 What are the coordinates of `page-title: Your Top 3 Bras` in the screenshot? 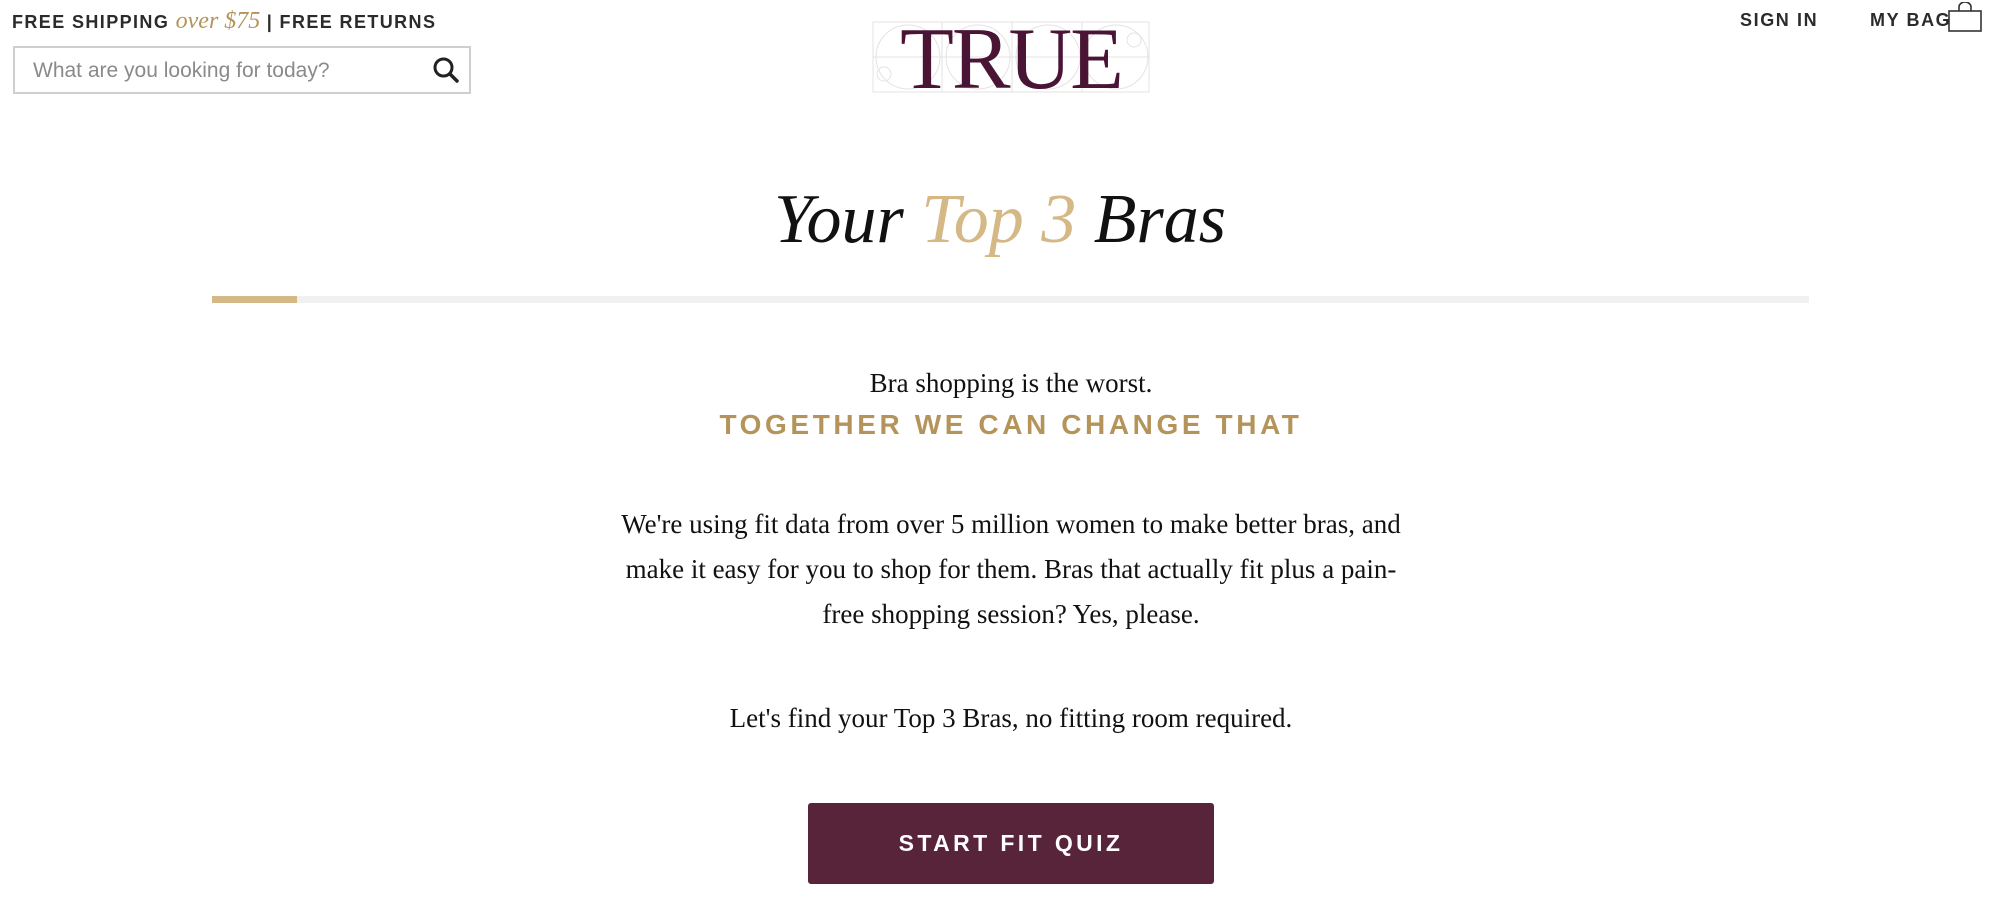 It's located at (999, 220).